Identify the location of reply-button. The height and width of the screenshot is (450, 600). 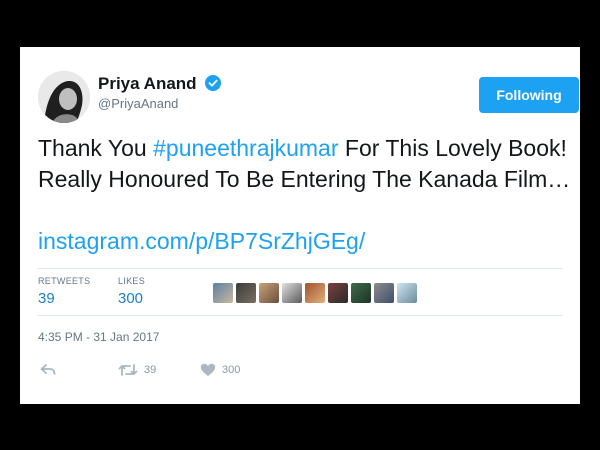
(48, 370).